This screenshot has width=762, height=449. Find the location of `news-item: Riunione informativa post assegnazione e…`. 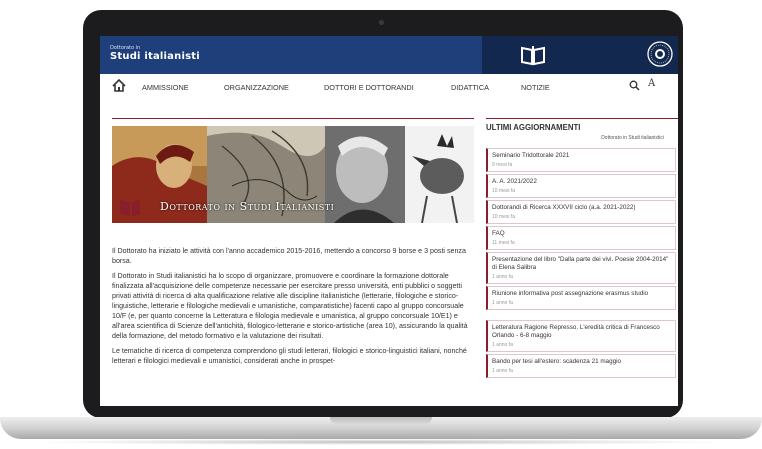

news-item: Riunione informativa post assegnazione e… is located at coordinates (581, 298).